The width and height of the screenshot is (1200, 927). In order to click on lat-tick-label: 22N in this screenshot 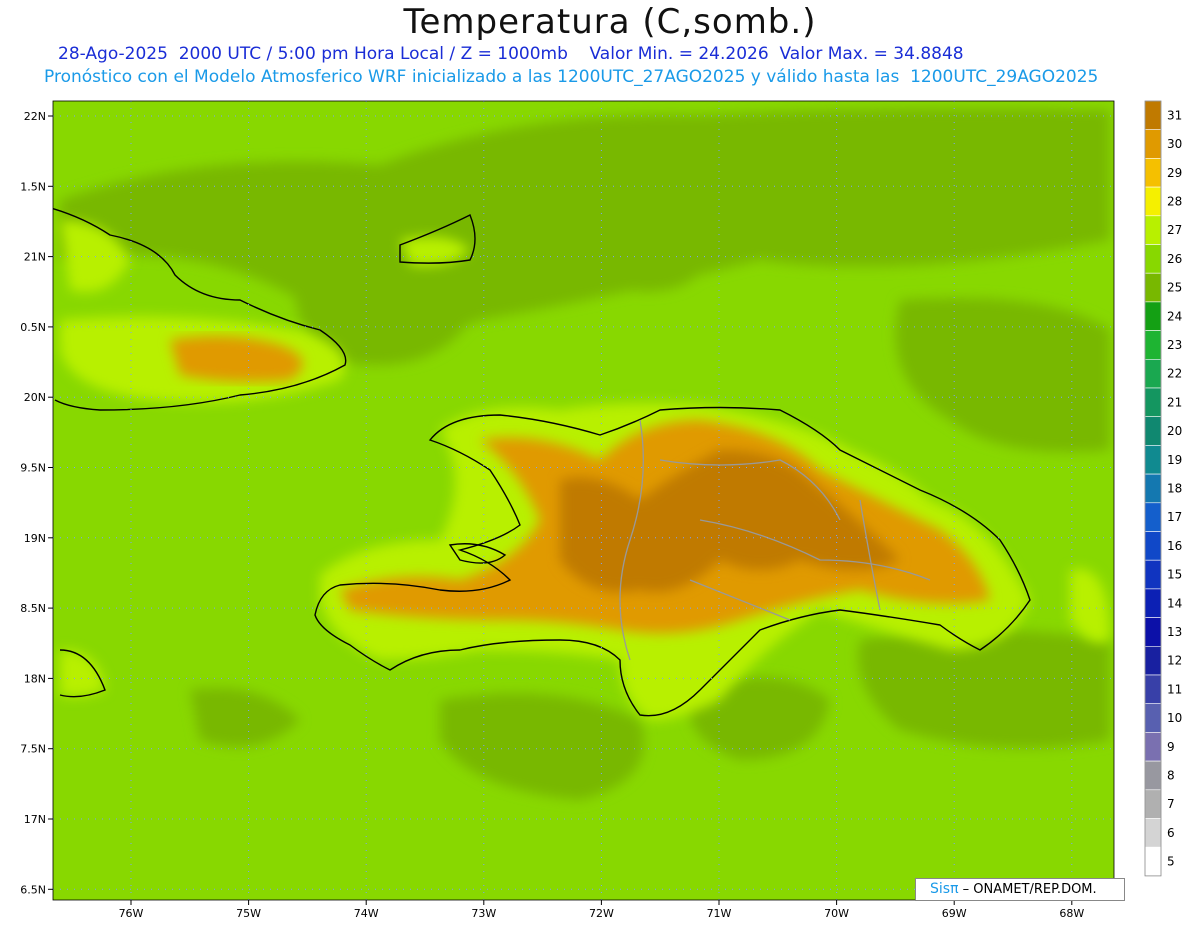, I will do `click(35, 116)`.